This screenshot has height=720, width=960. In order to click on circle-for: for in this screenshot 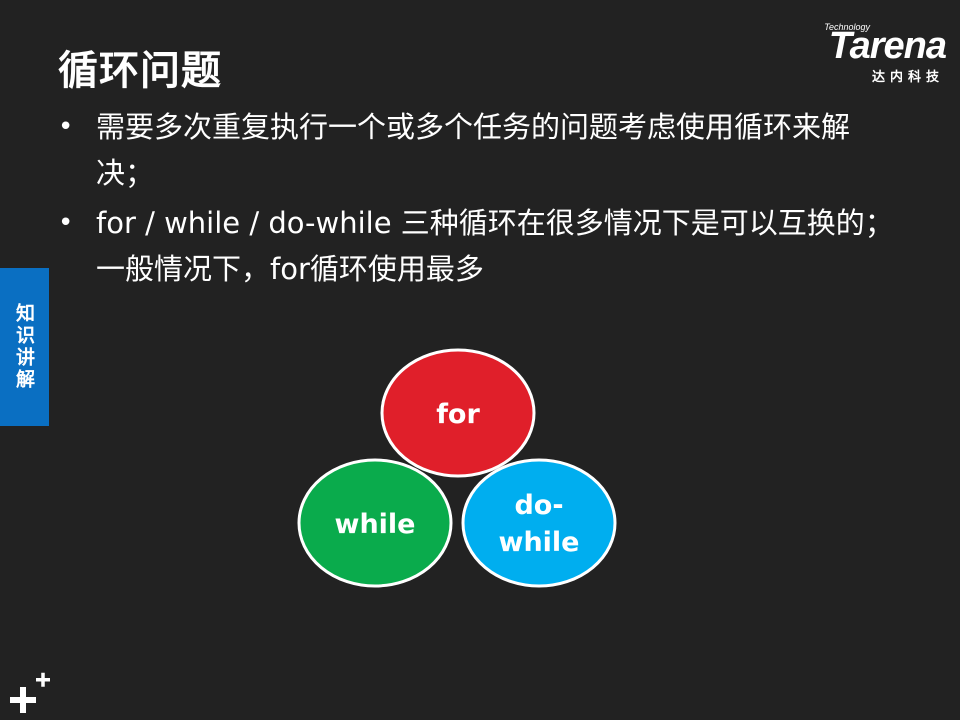, I will do `click(458, 413)`.